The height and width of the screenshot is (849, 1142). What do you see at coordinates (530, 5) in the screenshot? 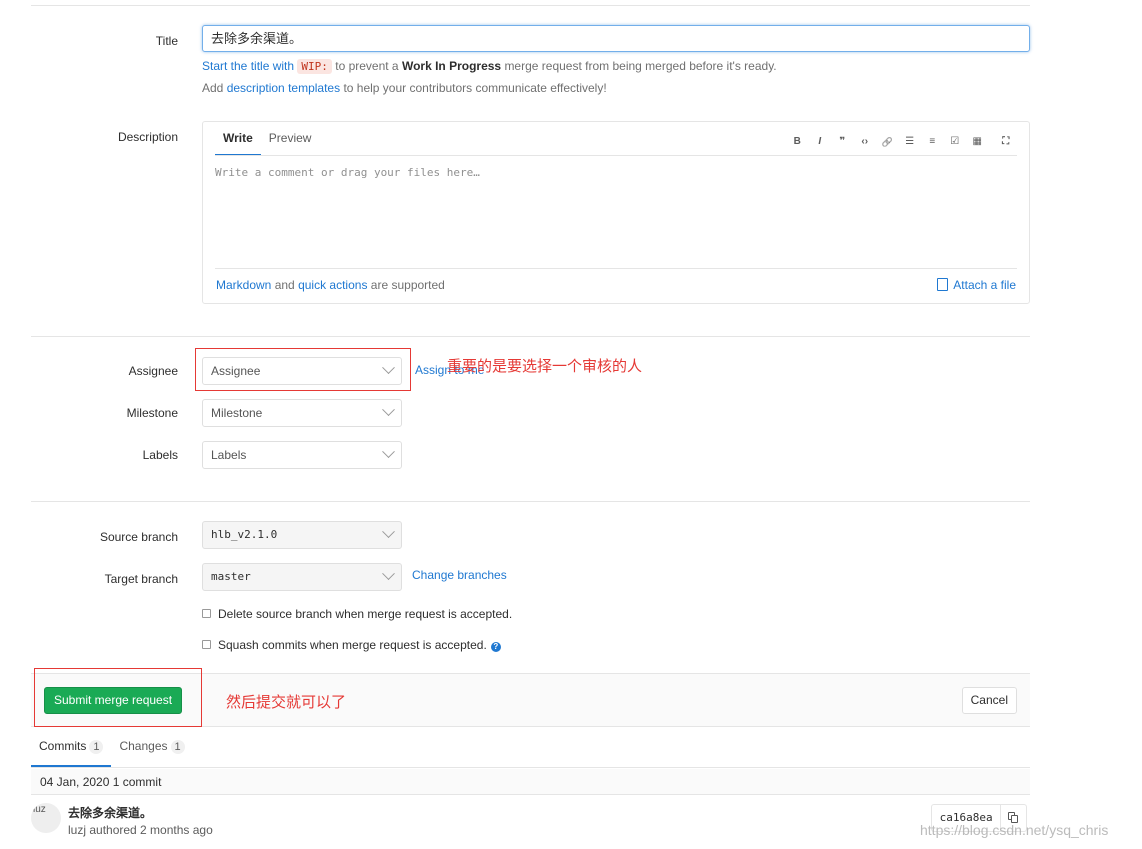
I see `top-divider` at bounding box center [530, 5].